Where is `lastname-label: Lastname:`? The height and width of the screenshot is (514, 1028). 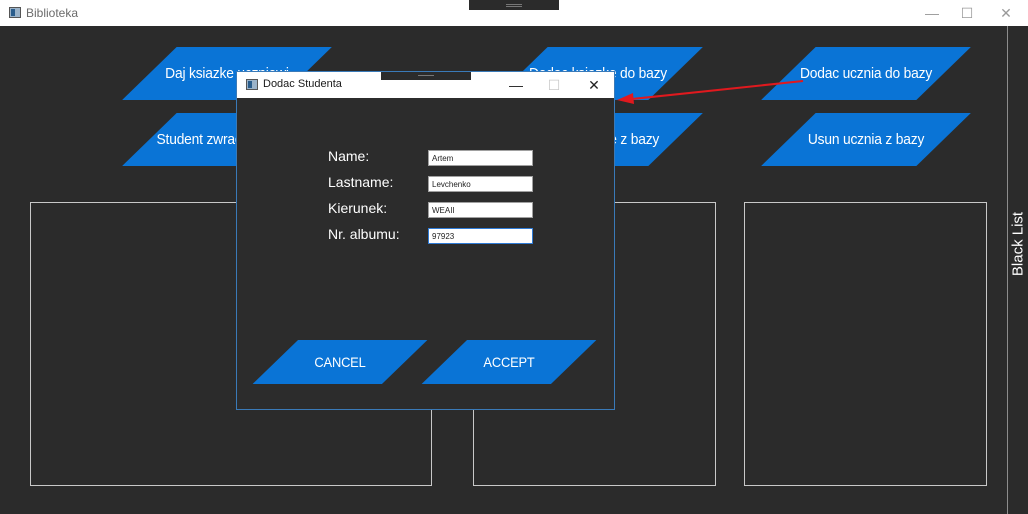 lastname-label: Lastname: is located at coordinates (361, 182).